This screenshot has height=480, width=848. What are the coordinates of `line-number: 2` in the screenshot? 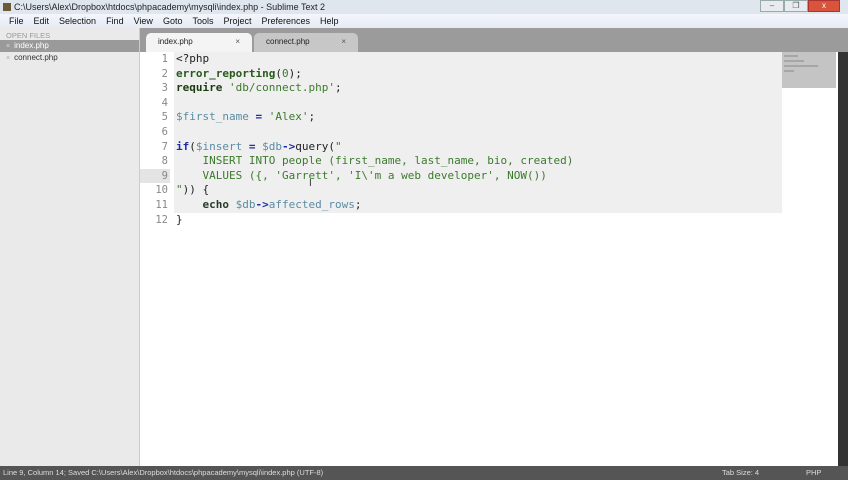 It's located at (164, 73).